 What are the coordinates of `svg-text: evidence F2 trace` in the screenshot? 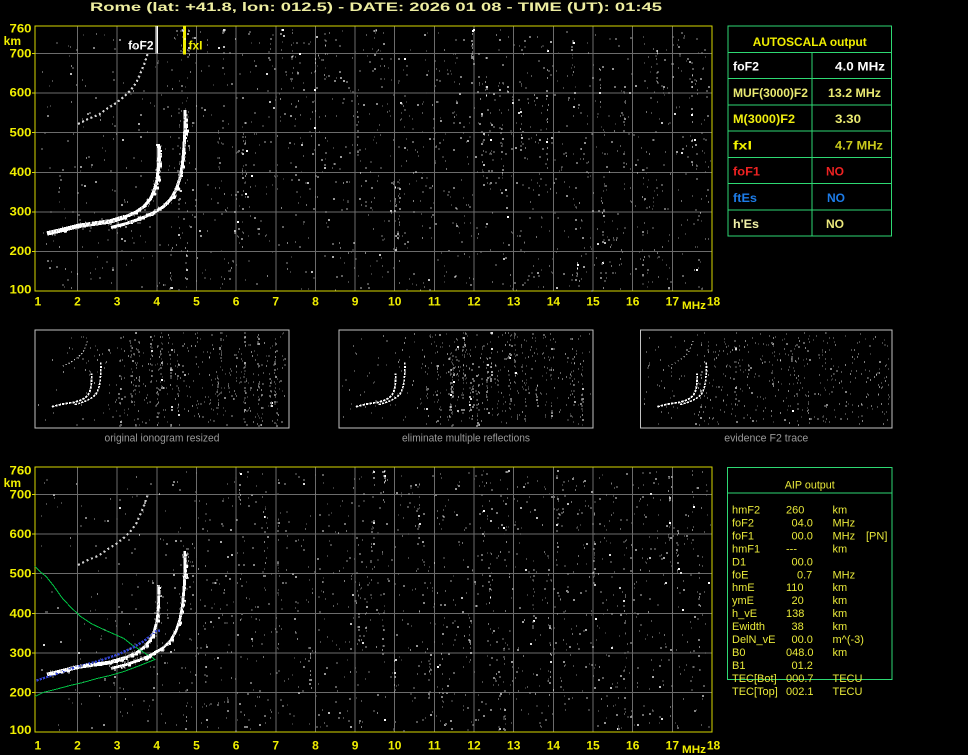 It's located at (766, 439).